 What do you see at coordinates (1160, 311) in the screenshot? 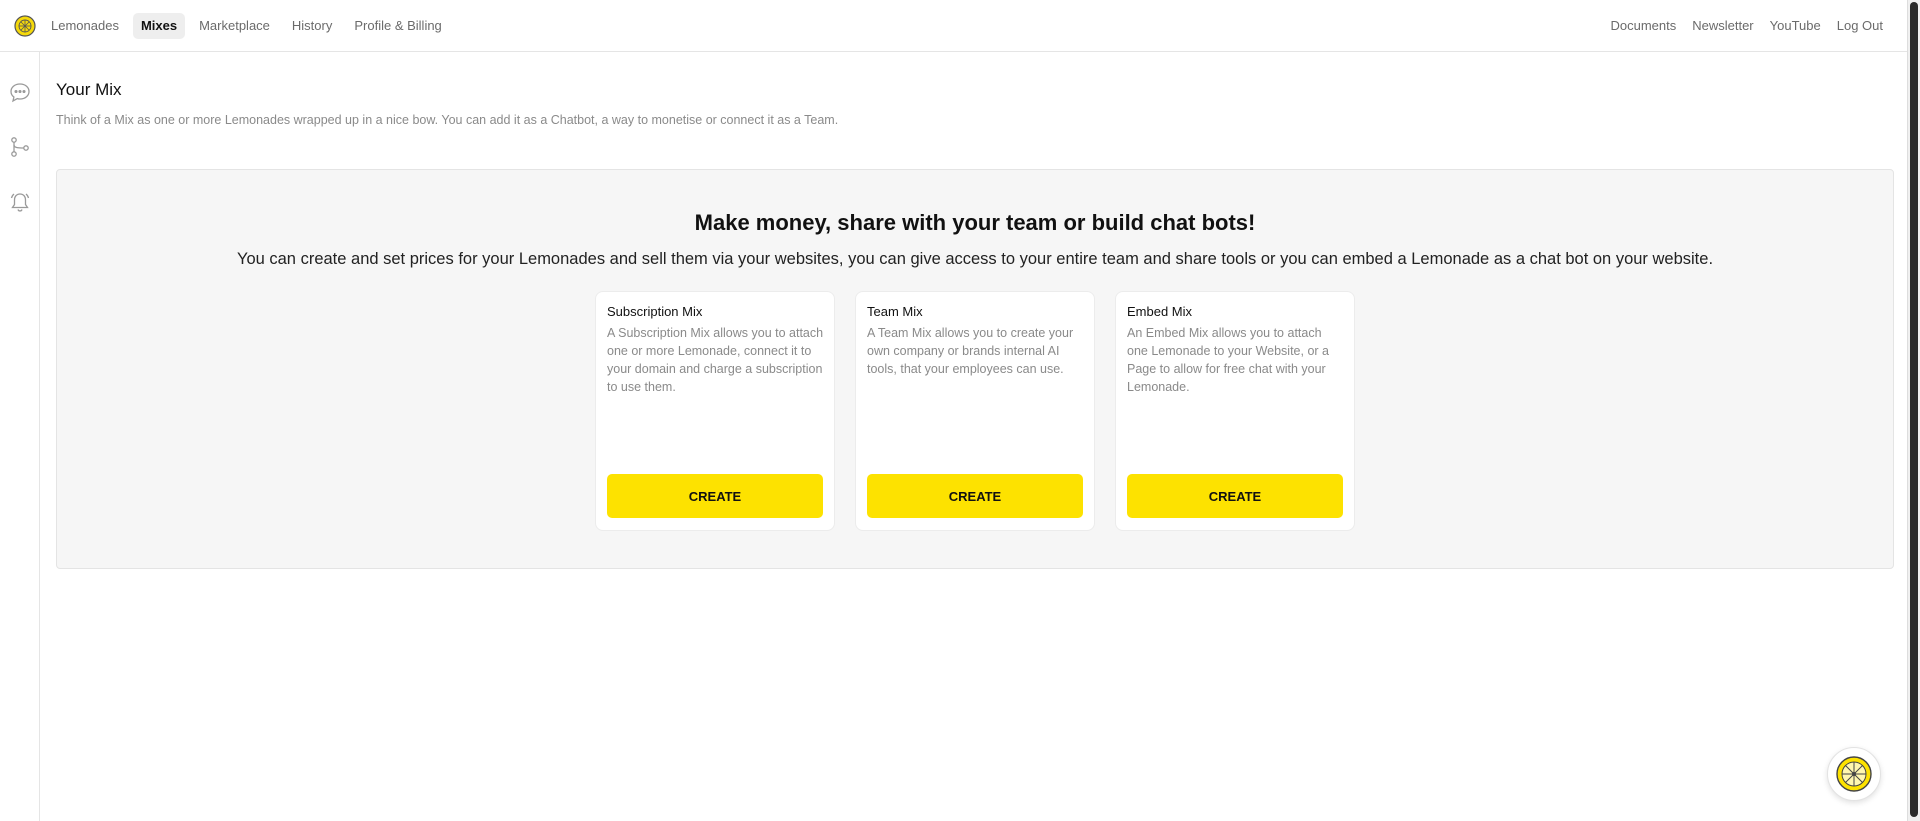
I see `card-title: Embed Mix` at bounding box center [1160, 311].